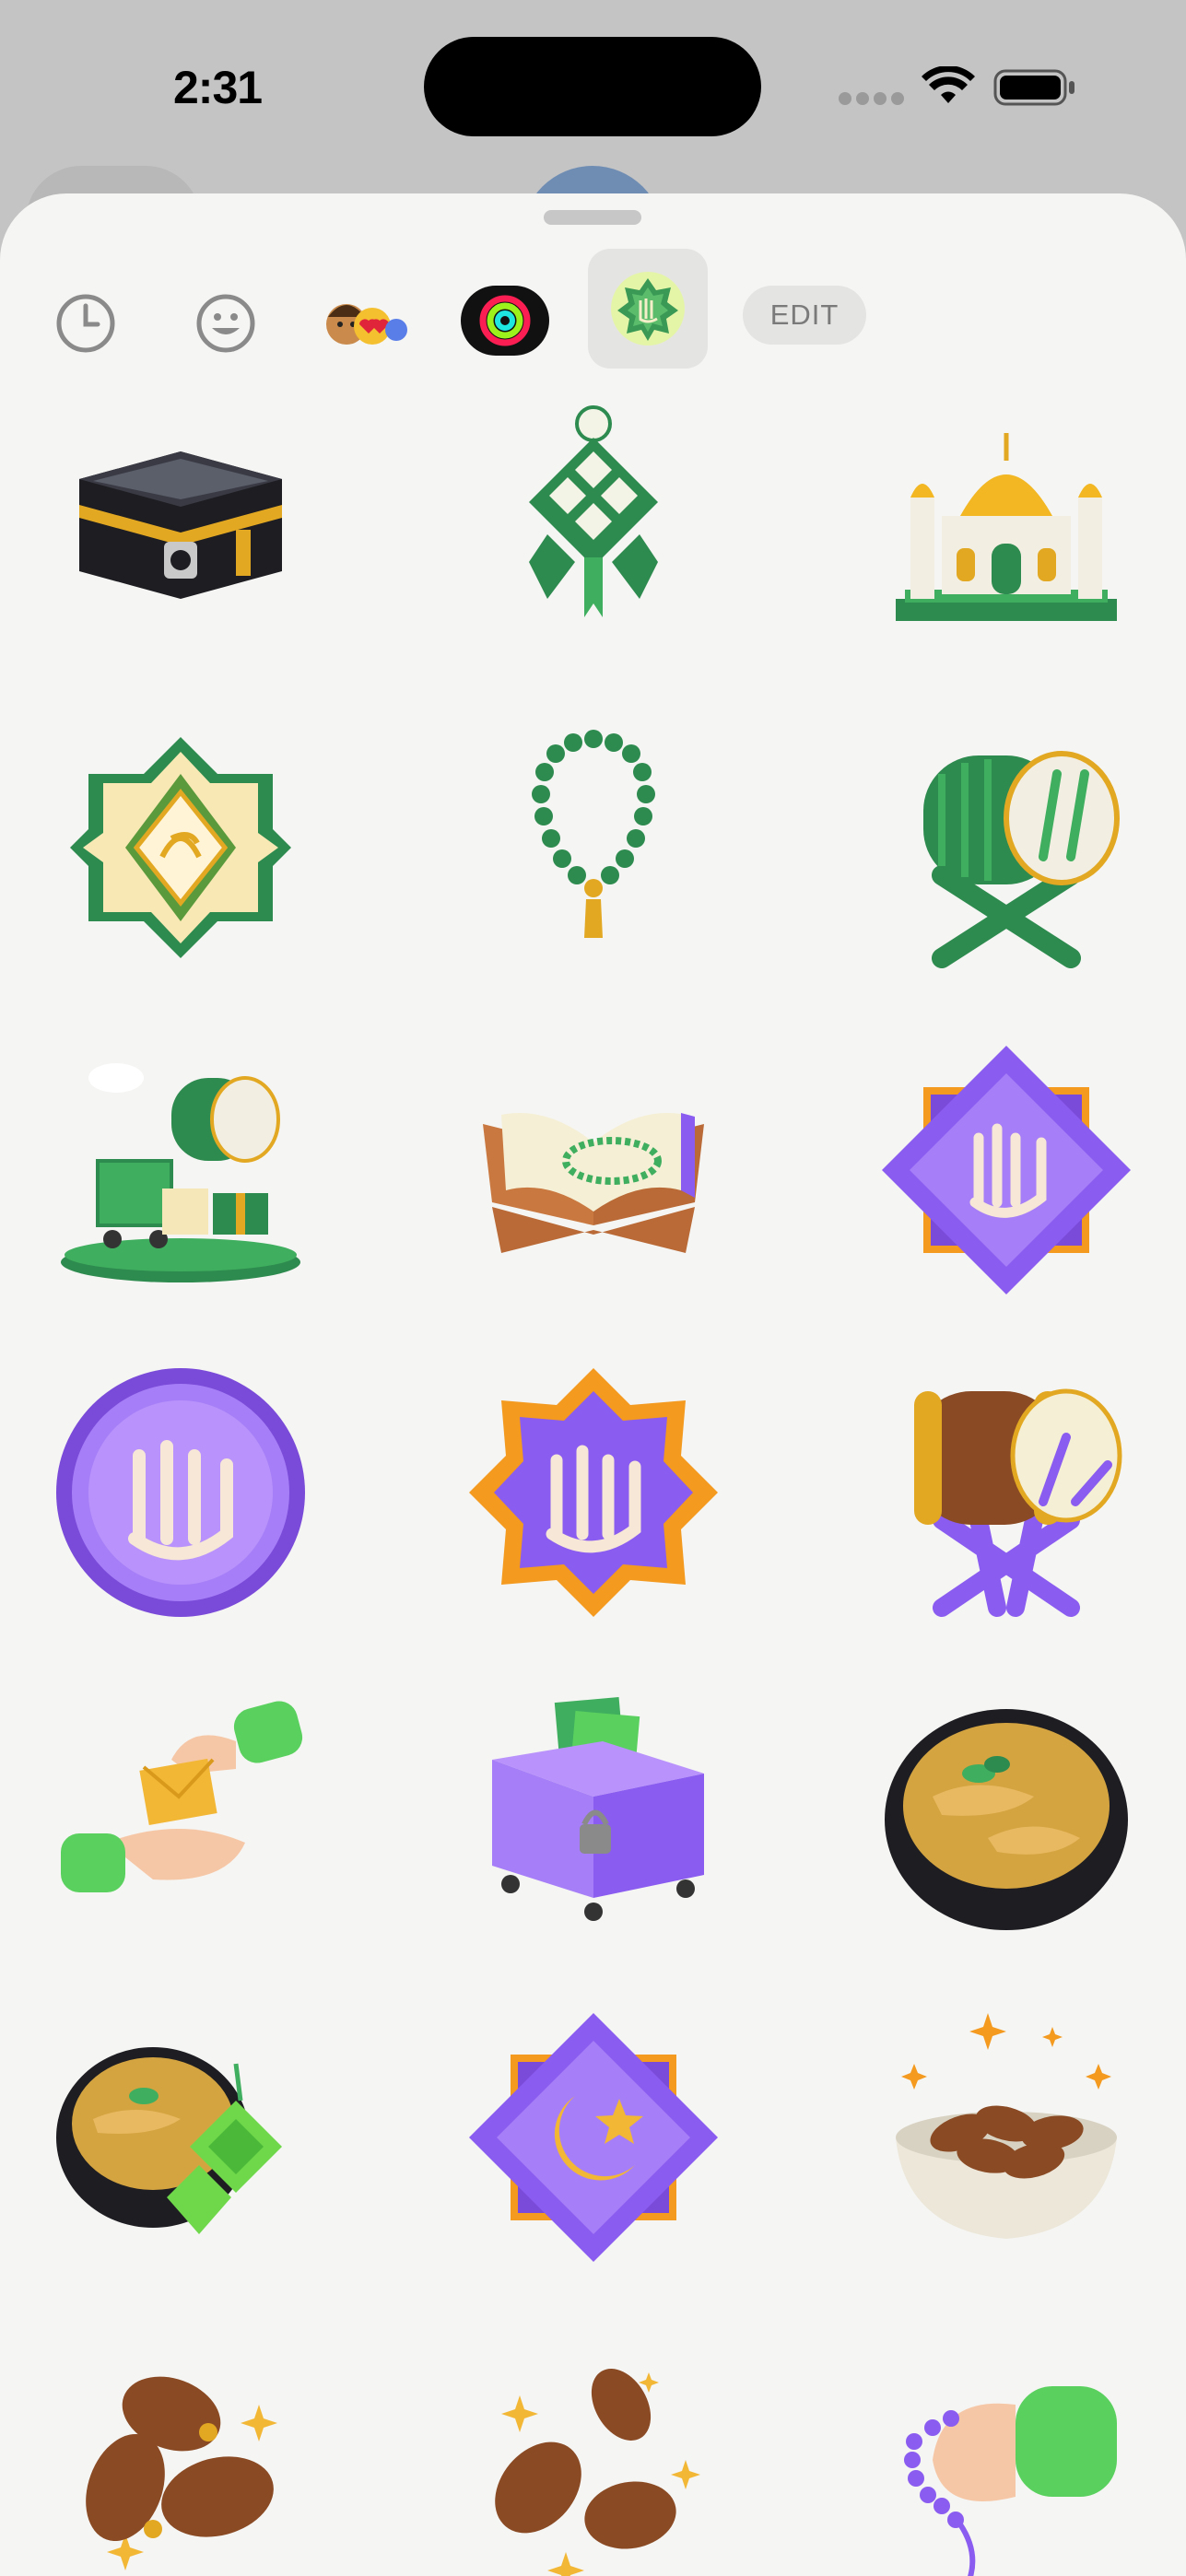  I want to click on cellular-signal-icon, so click(871, 98).